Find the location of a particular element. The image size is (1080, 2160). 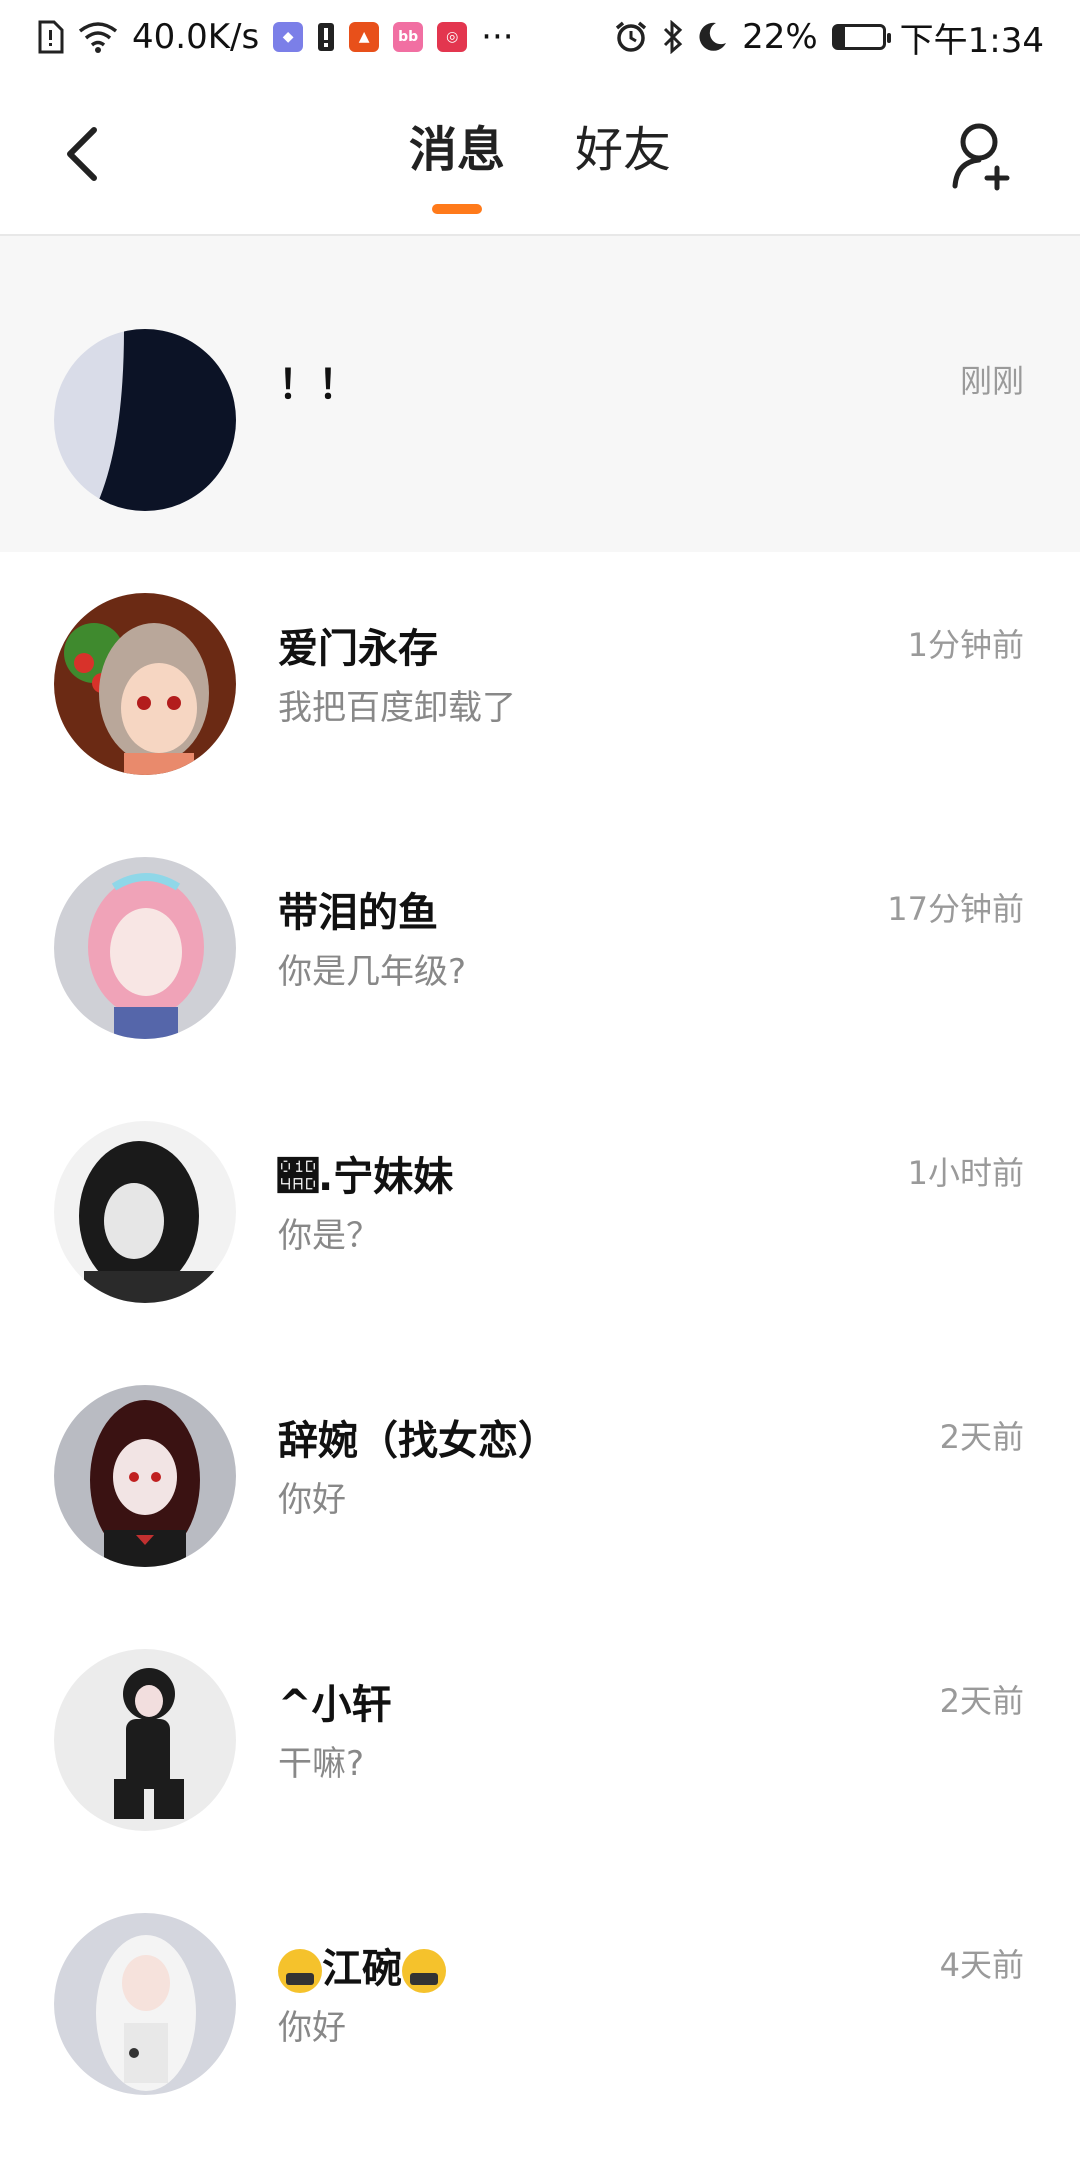

nav-header: 消息 好友 is located at coordinates (540, 155).